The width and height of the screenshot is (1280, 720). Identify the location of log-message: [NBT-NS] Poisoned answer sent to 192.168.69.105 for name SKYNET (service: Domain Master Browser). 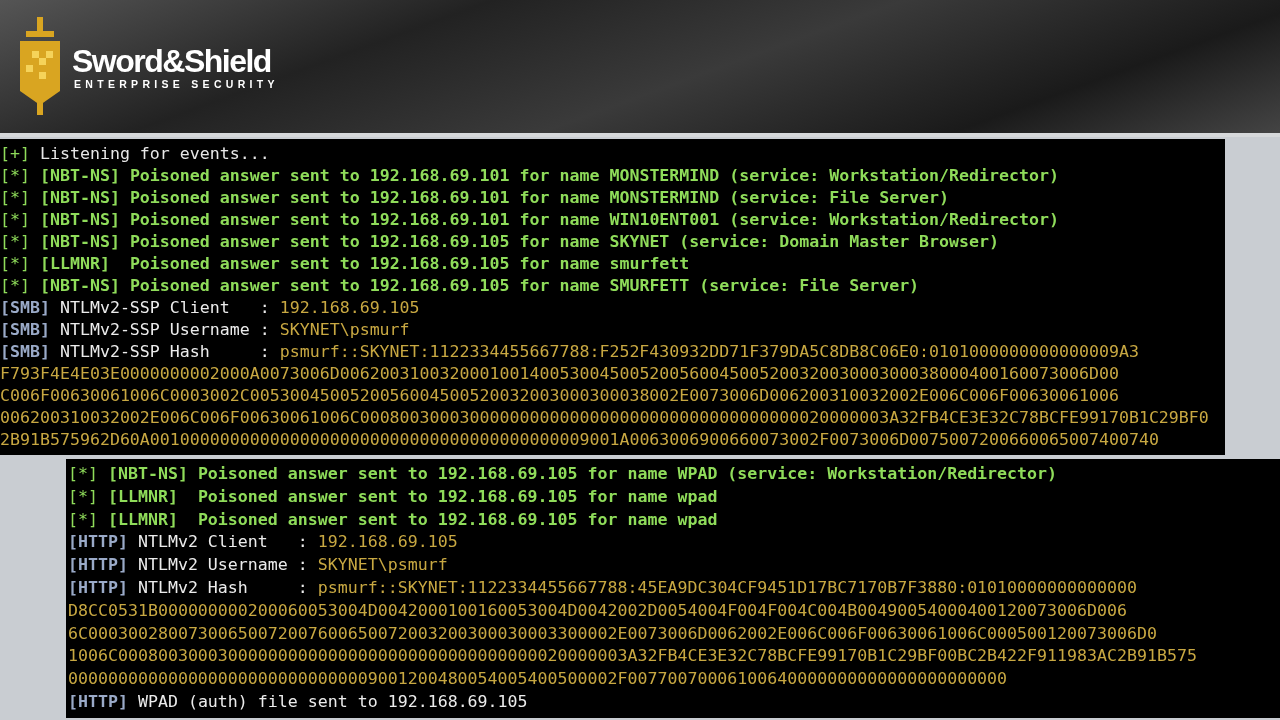
(519, 241).